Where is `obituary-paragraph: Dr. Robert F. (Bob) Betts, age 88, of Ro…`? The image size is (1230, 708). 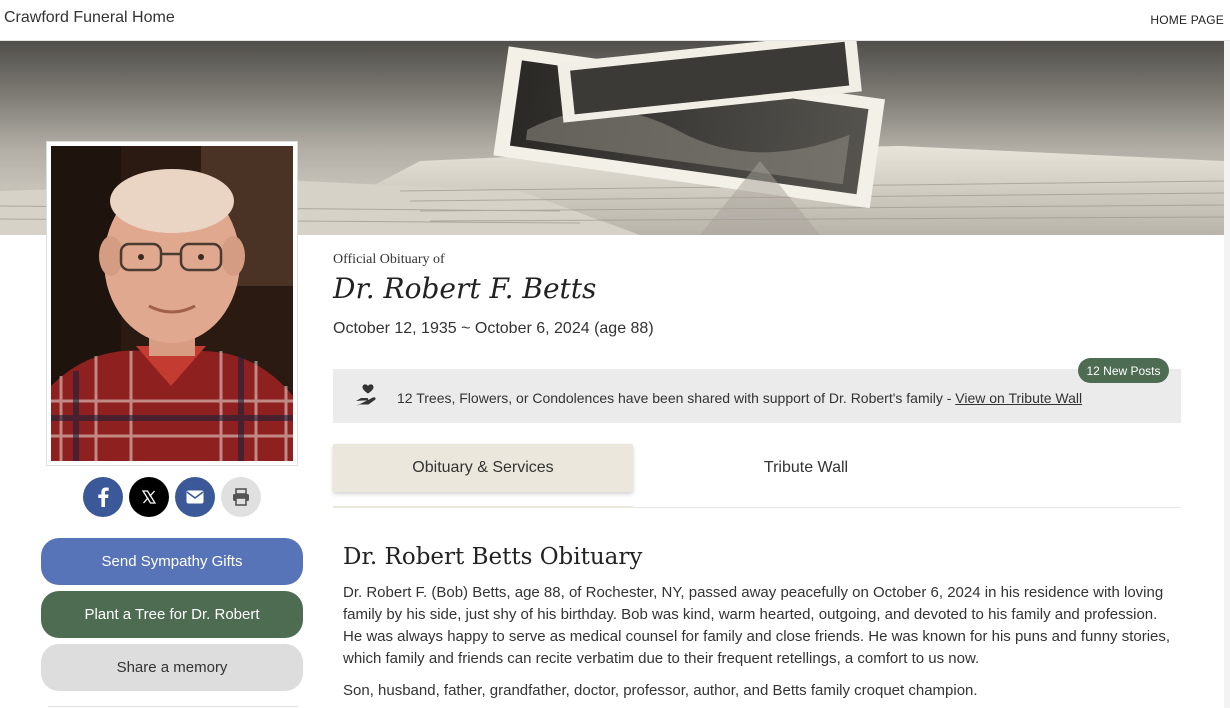 obituary-paragraph: Dr. Robert F. (Bob) Betts, age 88, of Ro… is located at coordinates (757, 625).